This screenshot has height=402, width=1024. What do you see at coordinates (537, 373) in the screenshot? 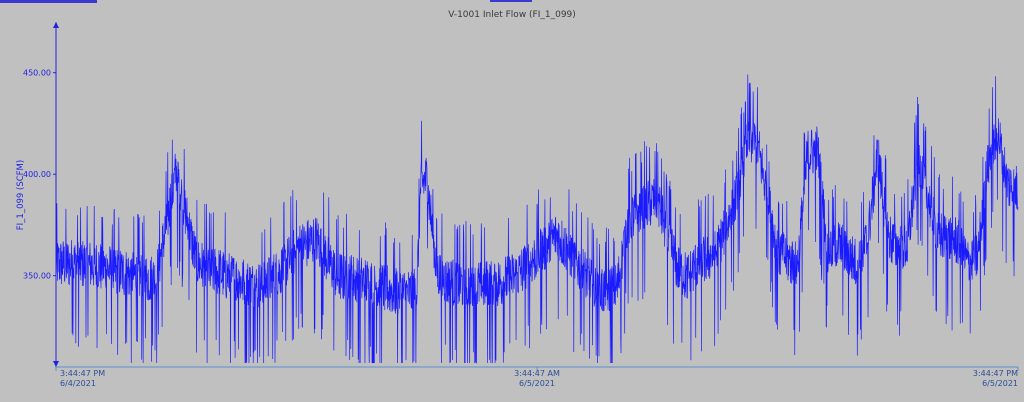
I see `x-tick-time: 3:44:47 AM` at bounding box center [537, 373].